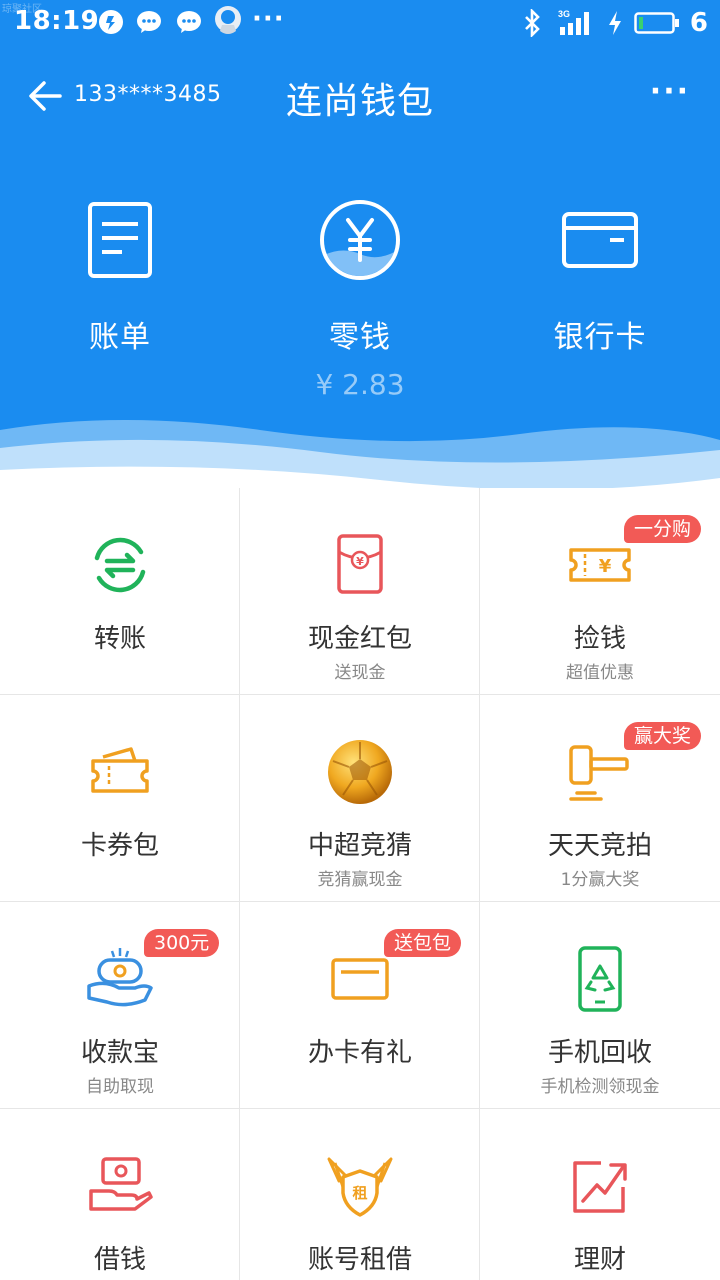 The image size is (720, 1280). Describe the element at coordinates (423, 943) in the screenshot. I see `promo-badge: 送包包` at that location.